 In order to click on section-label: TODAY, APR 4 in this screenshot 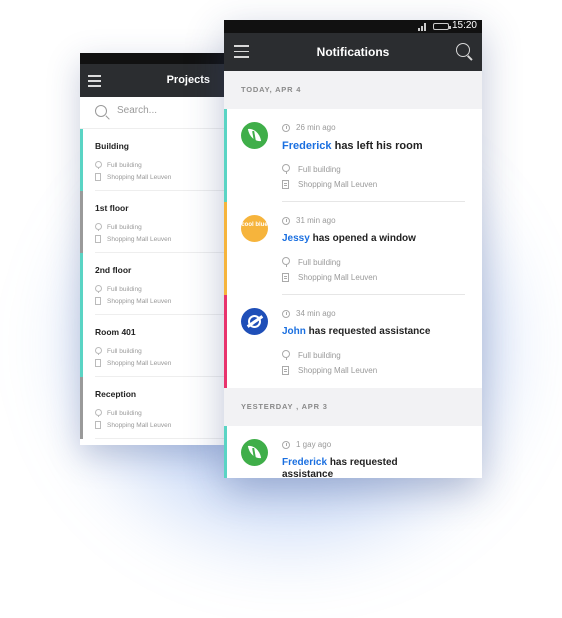, I will do `click(271, 89)`.